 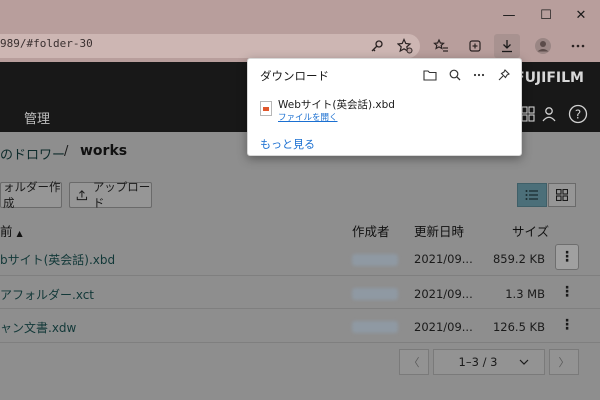 I want to click on download-icon, so click(x=507, y=46).